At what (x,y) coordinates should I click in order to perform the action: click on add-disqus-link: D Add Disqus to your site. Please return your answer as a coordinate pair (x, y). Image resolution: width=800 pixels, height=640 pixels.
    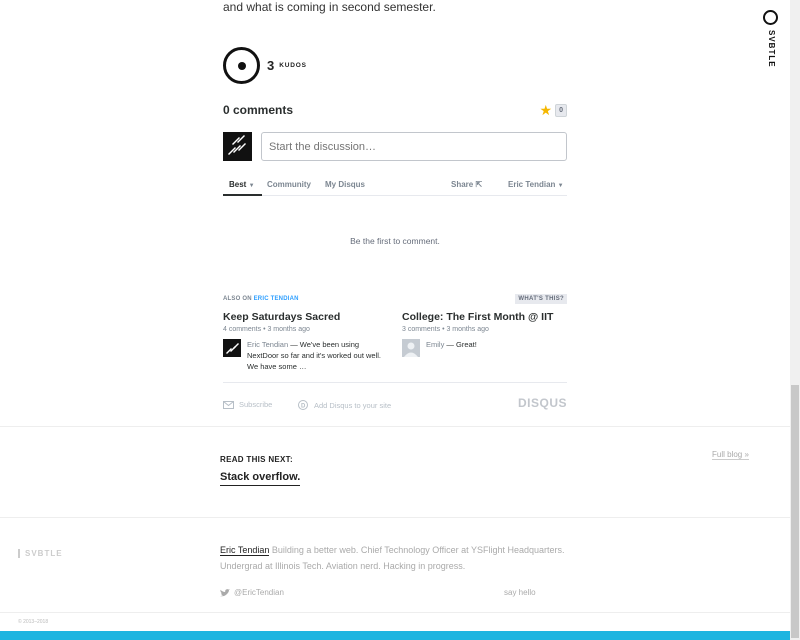
    Looking at the image, I should click on (344, 405).